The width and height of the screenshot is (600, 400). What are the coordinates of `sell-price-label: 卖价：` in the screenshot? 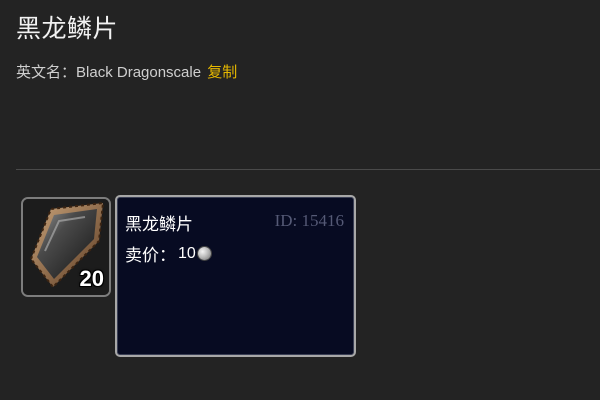 It's located at (150, 256).